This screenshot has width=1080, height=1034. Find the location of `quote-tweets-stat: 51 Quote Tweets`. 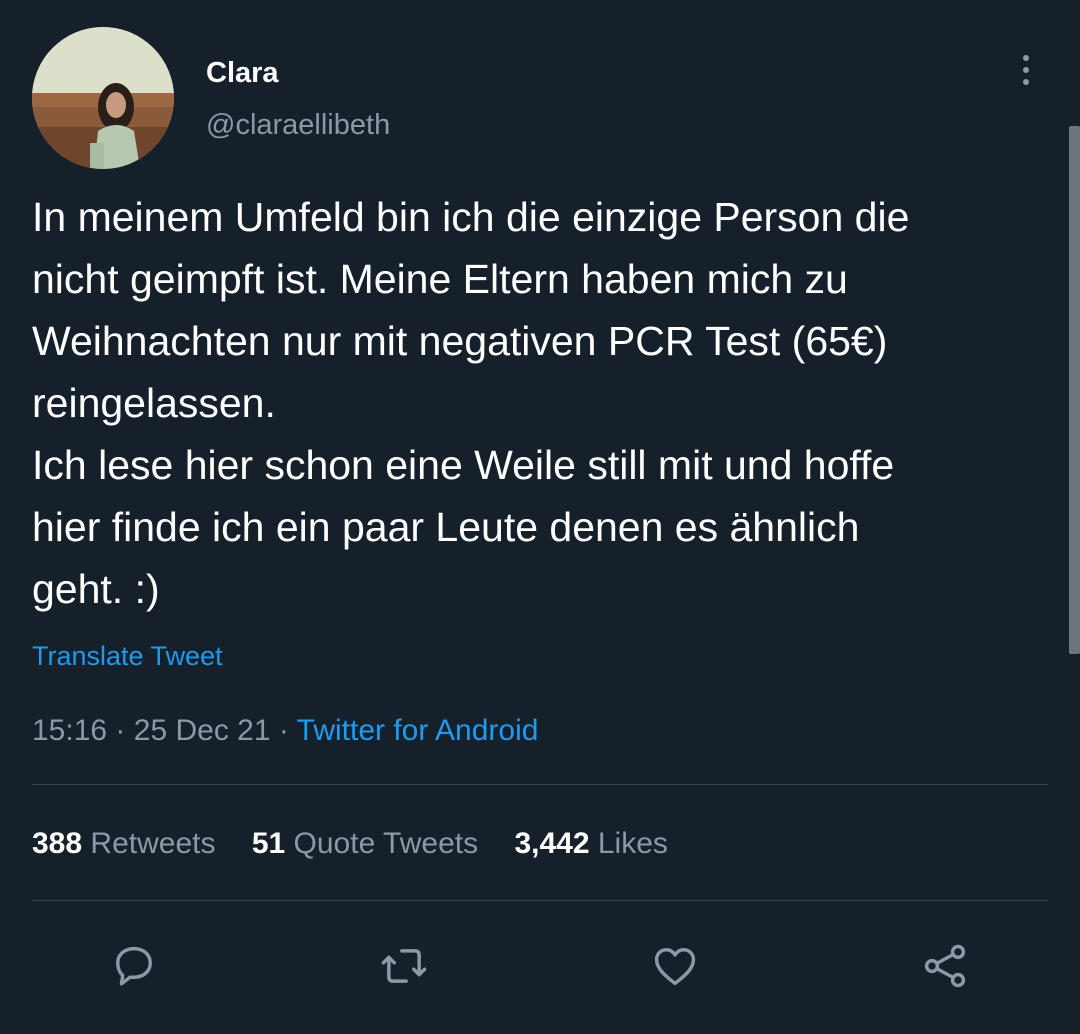

quote-tweets-stat: 51 Quote Tweets is located at coordinates (365, 843).